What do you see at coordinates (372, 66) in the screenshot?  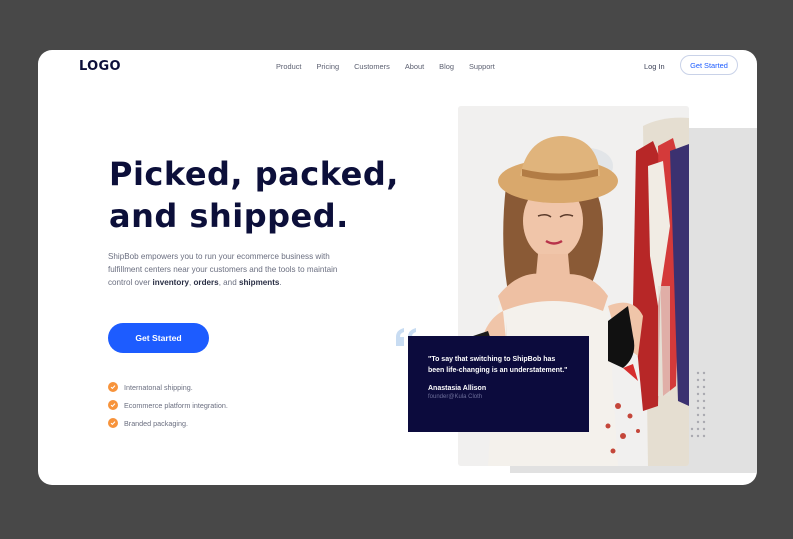 I see `nav-customers: Customers` at bounding box center [372, 66].